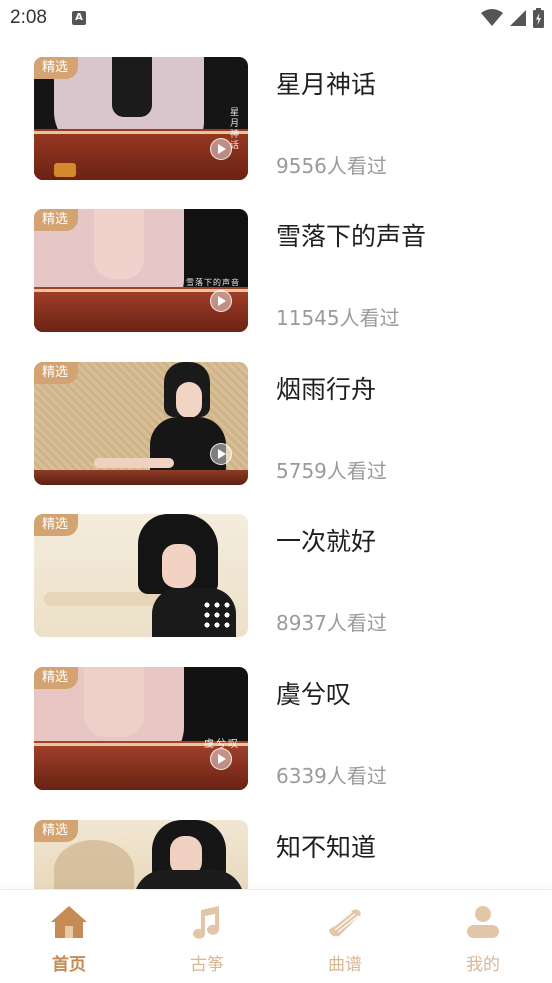 The image size is (552, 983). What do you see at coordinates (326, 540) in the screenshot?
I see `video-title: 一次就好` at bounding box center [326, 540].